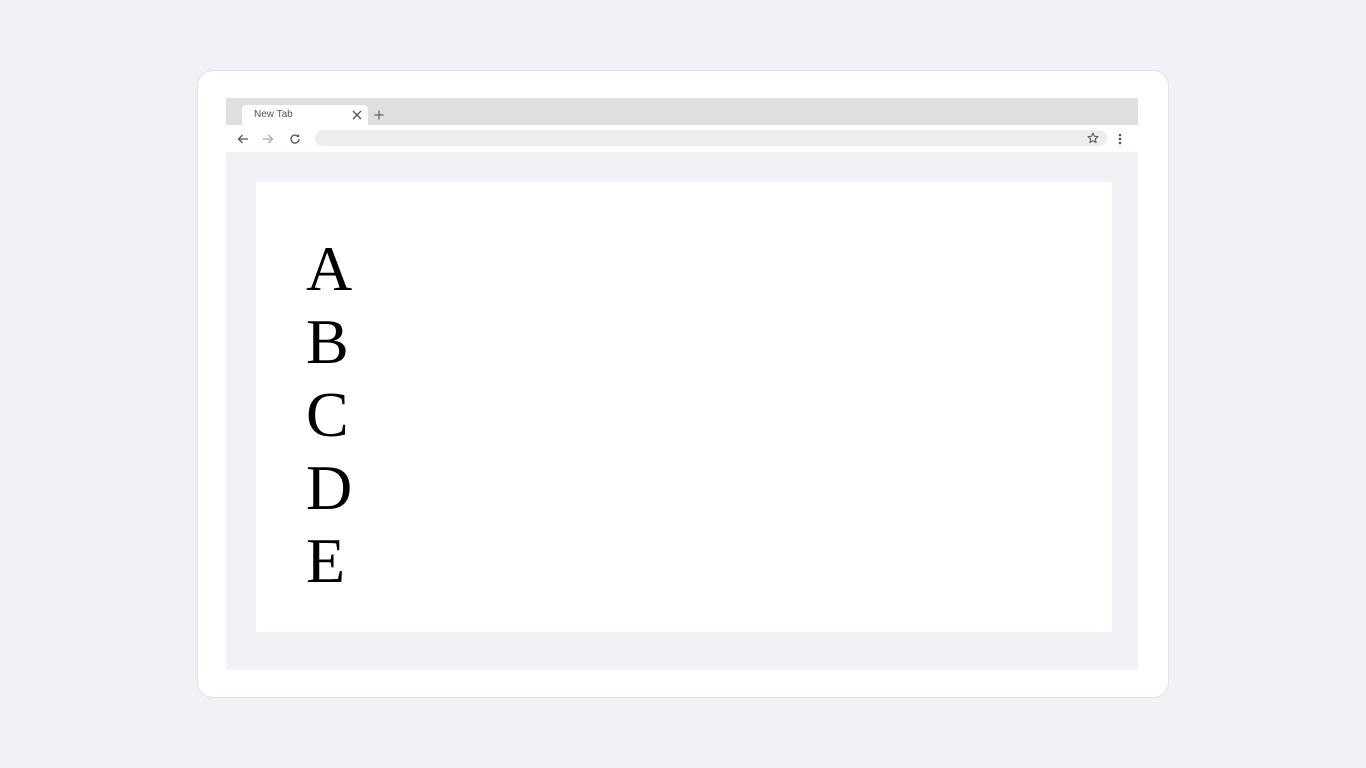 The width and height of the screenshot is (1366, 768). Describe the element at coordinates (1093, 138) in the screenshot. I see `star-icon` at that location.